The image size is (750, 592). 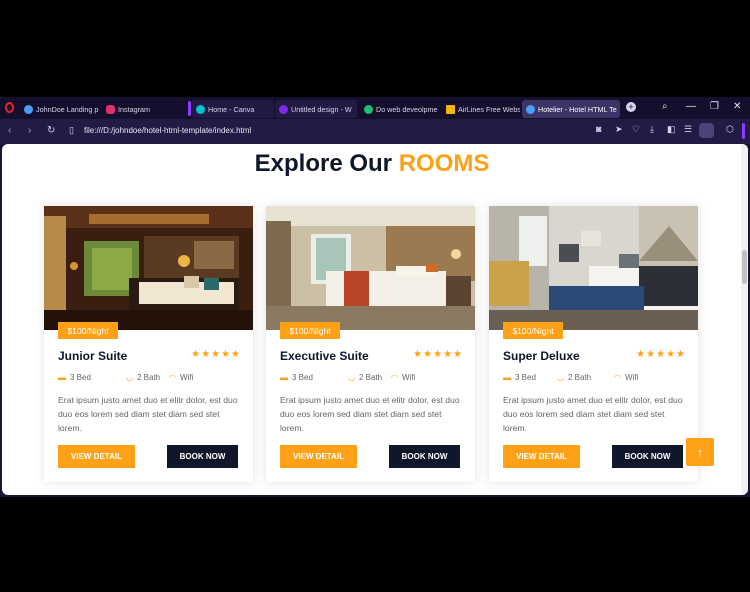 I want to click on tab-web-development: Do web deveolpme, so click(x=400, y=109).